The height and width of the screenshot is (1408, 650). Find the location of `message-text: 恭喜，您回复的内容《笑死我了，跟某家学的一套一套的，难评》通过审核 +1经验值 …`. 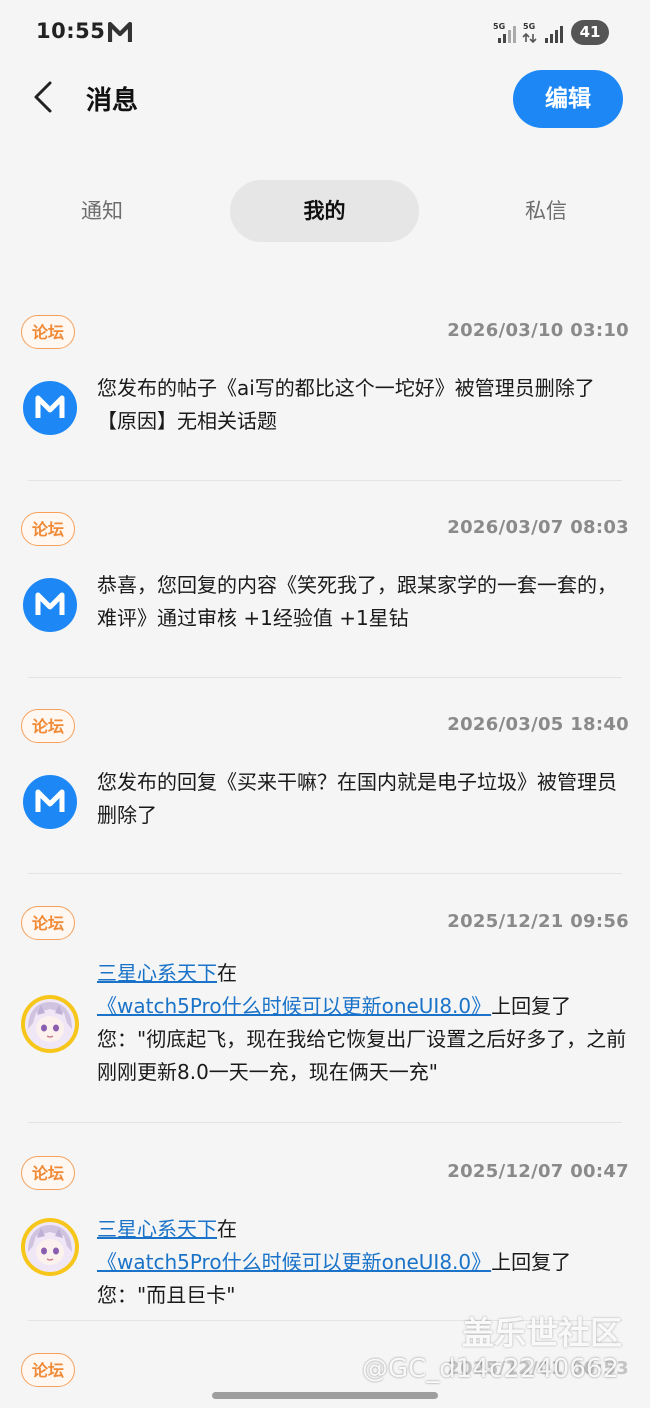

message-text: 恭喜，您回复的内容《笑死我了，跟某家学的一套一套的，难评》通过审核 +1经验值 … is located at coordinates (357, 601).